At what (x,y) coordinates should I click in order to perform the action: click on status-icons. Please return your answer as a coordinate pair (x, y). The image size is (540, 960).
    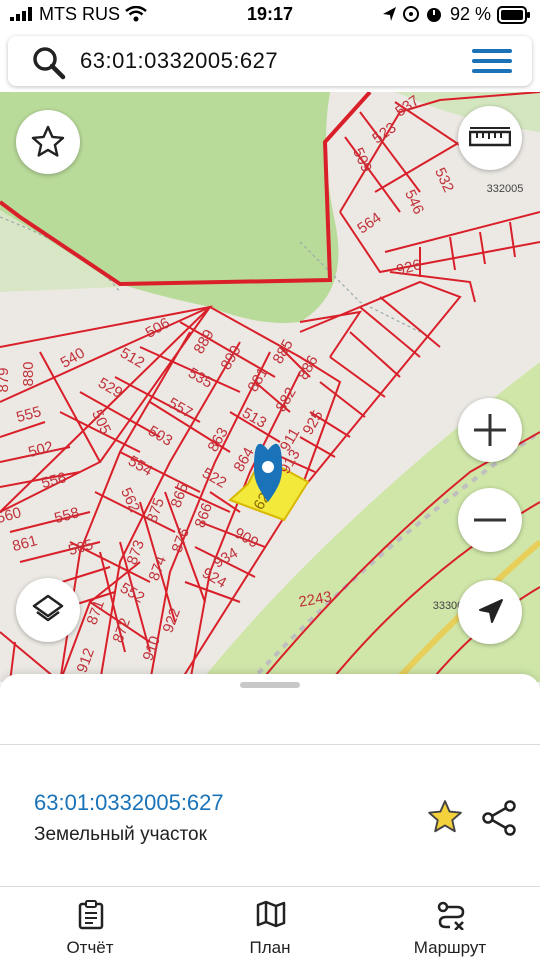
    Looking at the image, I should click on (413, 16).